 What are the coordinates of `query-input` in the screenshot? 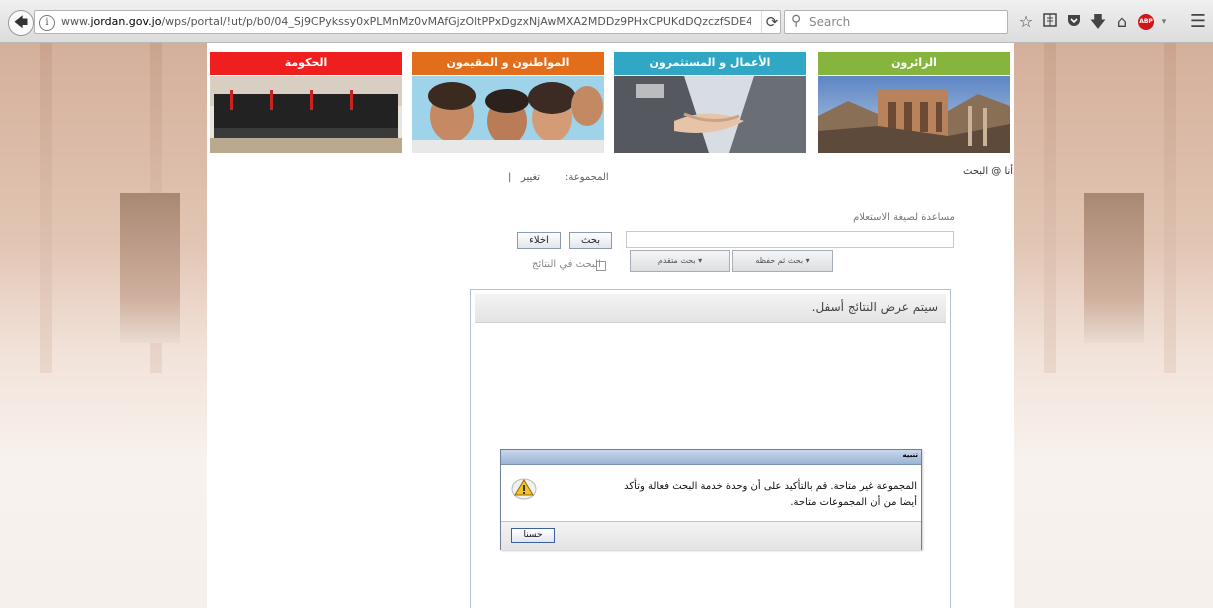 It's located at (790, 239).